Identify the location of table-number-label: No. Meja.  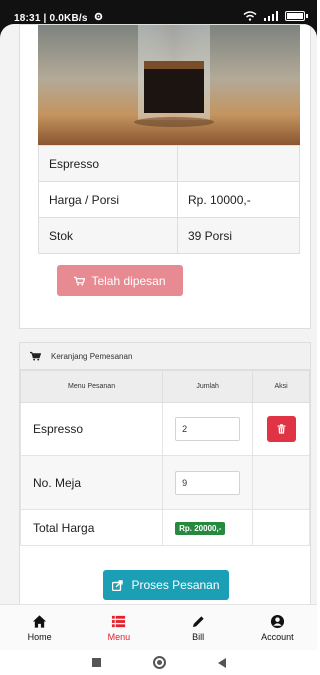
(91, 482).